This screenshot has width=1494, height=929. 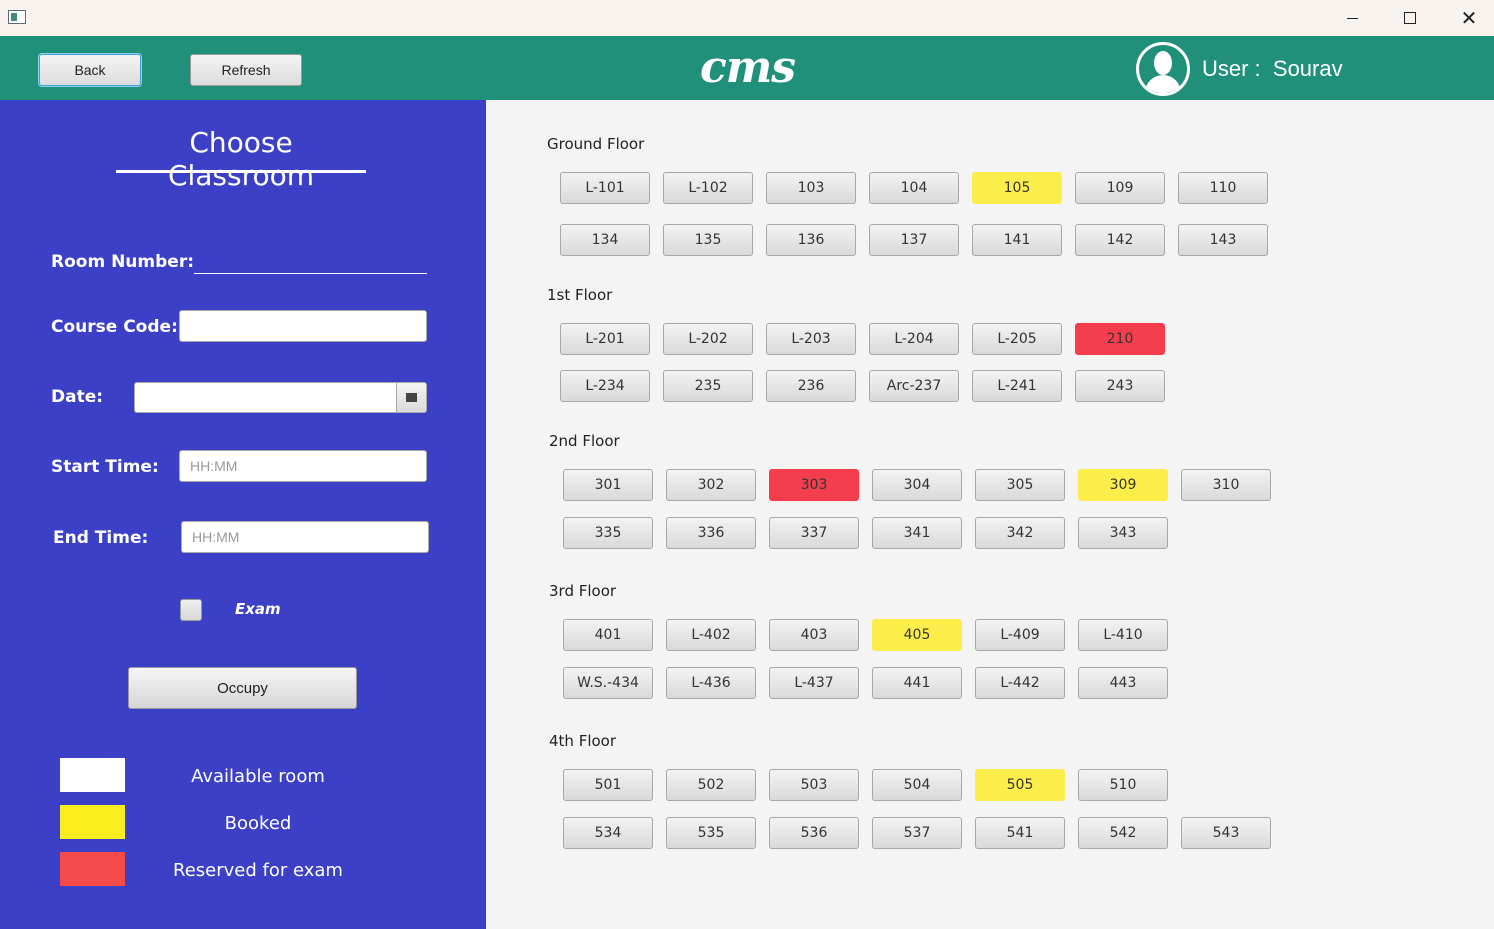 What do you see at coordinates (583, 741) in the screenshot?
I see `floor-label: 4th Floor` at bounding box center [583, 741].